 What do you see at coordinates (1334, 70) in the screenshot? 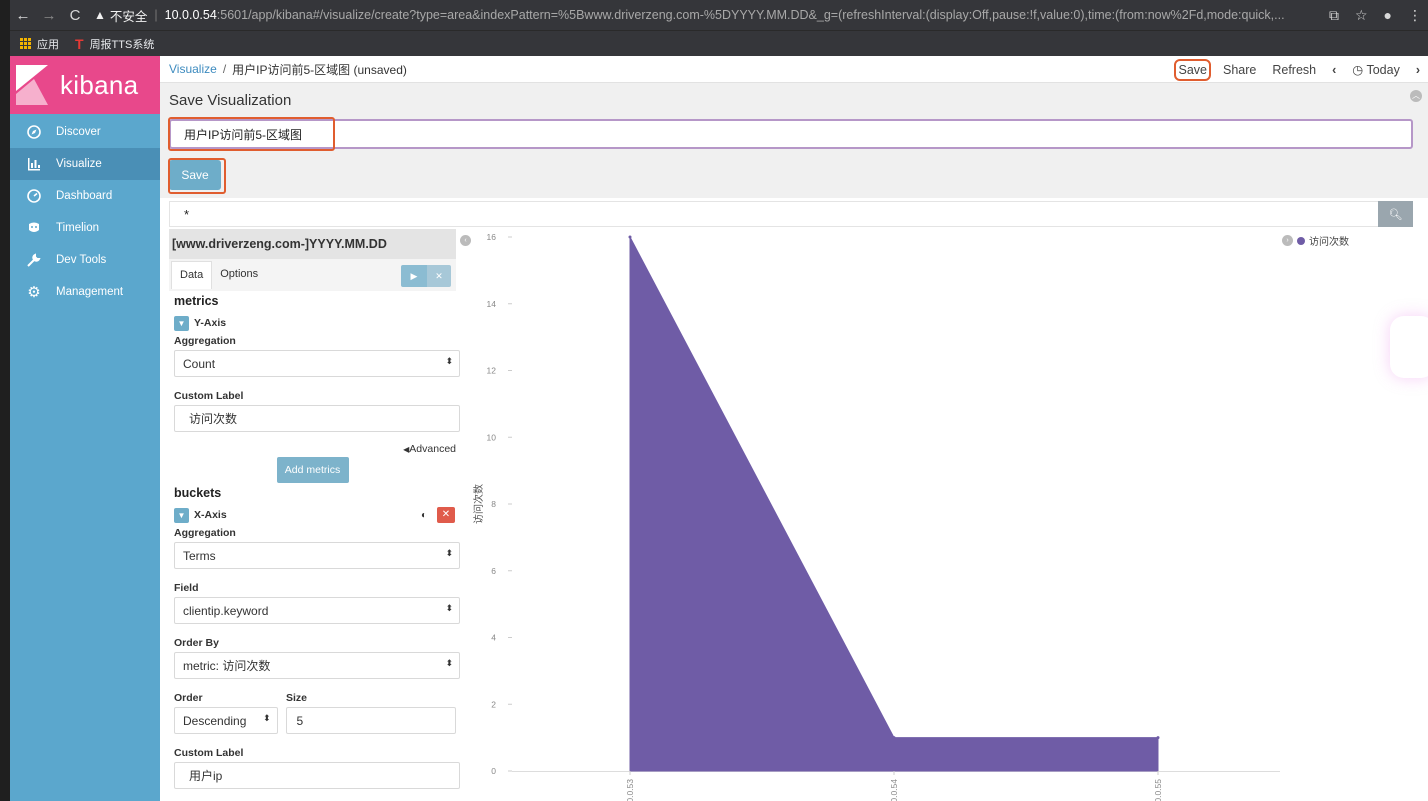
I see `chevron-left-icon: ‹` at bounding box center [1334, 70].